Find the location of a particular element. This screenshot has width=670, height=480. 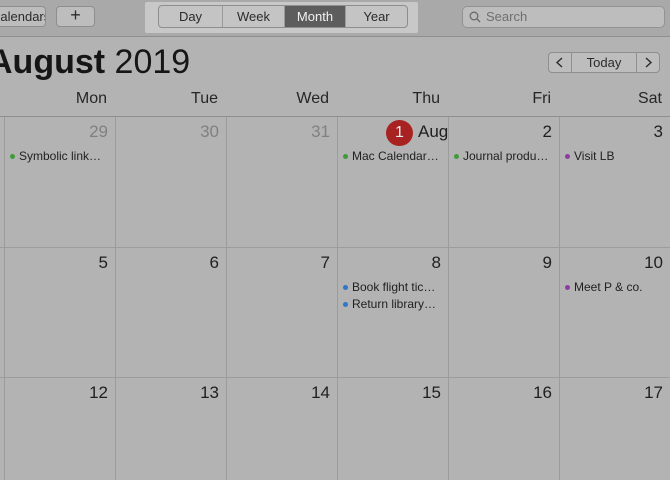

search-placeholder: Search is located at coordinates (507, 16).